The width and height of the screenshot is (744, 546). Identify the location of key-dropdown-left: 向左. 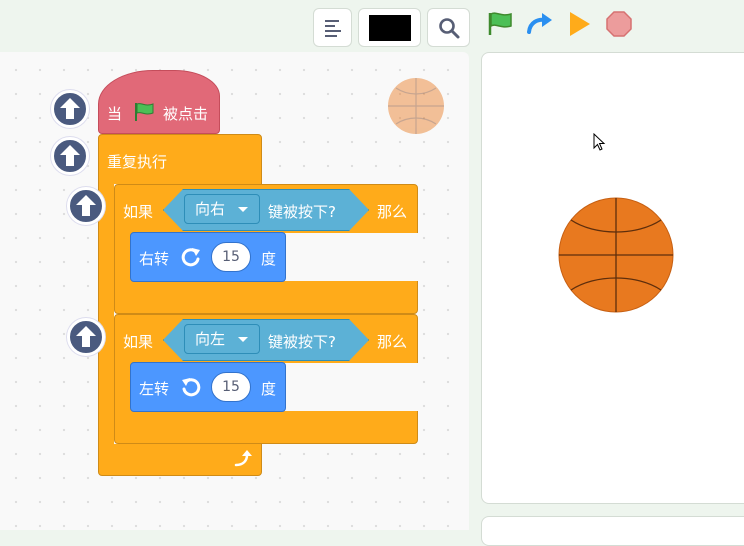
(222, 339).